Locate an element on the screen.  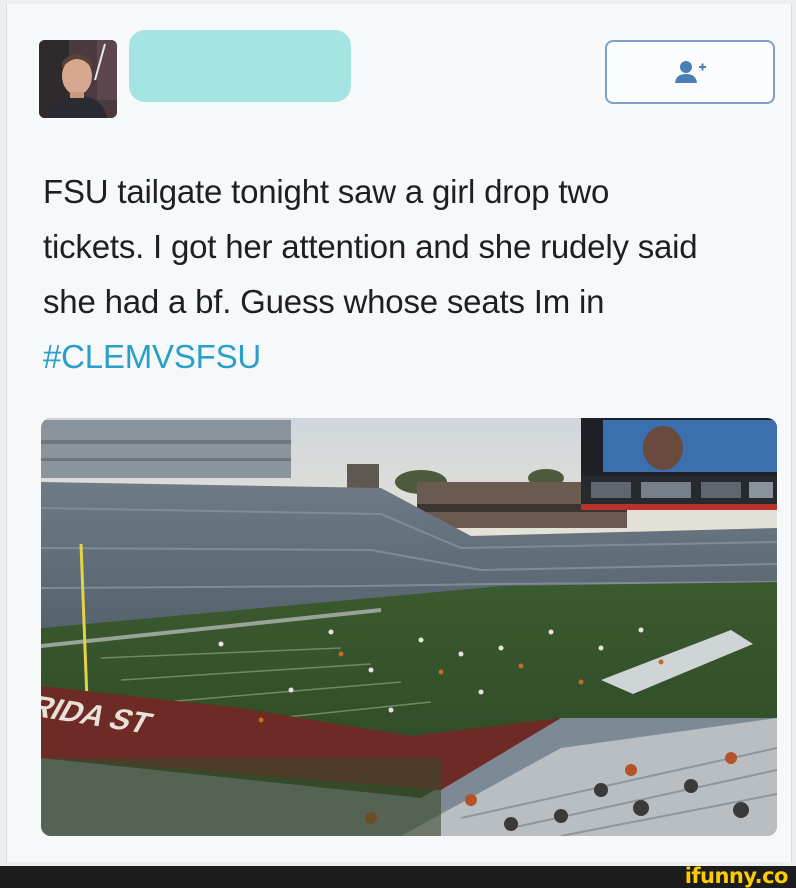
follow-button is located at coordinates (690, 72).